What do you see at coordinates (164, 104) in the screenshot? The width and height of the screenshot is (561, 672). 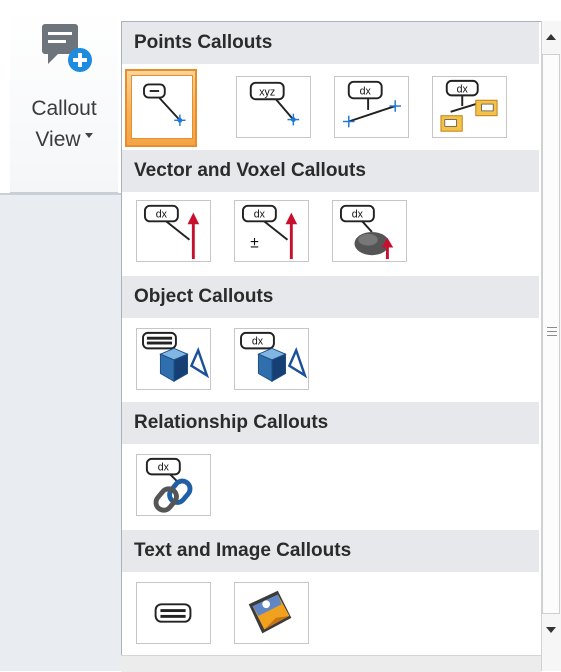 I see `point-callout-icon` at bounding box center [164, 104].